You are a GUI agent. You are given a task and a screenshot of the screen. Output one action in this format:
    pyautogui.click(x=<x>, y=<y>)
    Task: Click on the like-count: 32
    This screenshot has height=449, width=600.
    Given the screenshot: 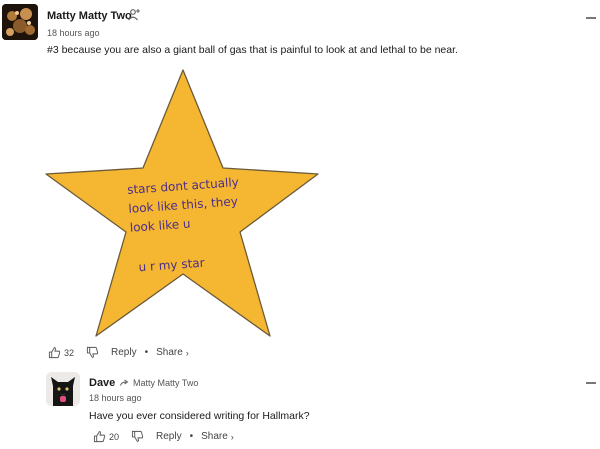 What is the action you would take?
    pyautogui.click(x=69, y=352)
    